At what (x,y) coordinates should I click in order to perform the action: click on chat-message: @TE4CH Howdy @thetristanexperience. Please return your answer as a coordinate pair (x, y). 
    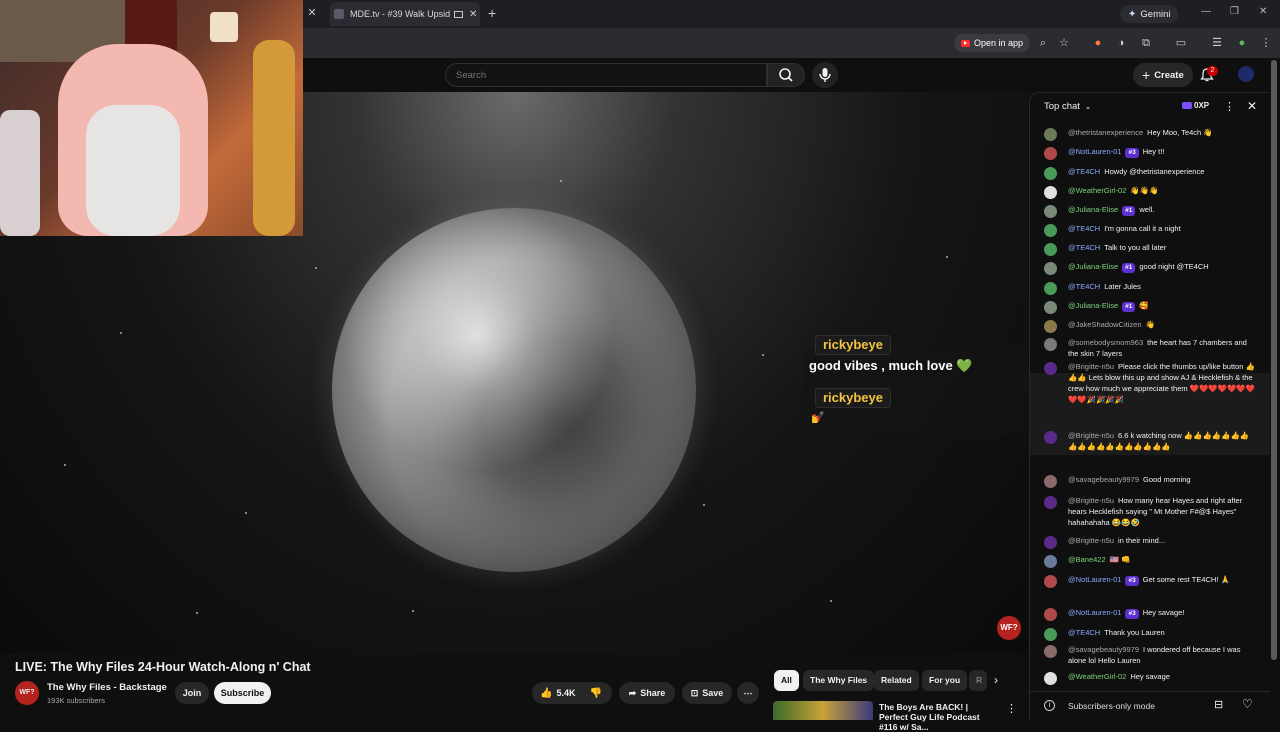
    Looking at the image, I should click on (1150, 173).